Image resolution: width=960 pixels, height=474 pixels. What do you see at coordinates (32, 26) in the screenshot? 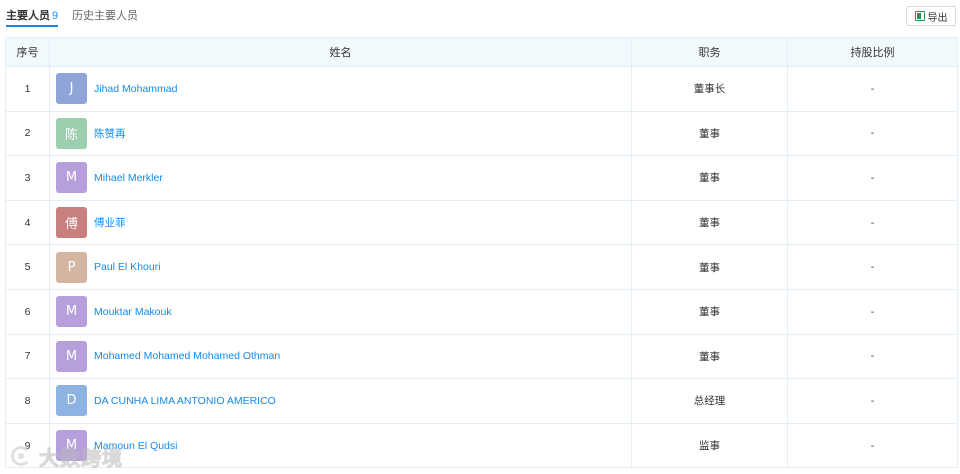
I see `tab-active-underline` at bounding box center [32, 26].